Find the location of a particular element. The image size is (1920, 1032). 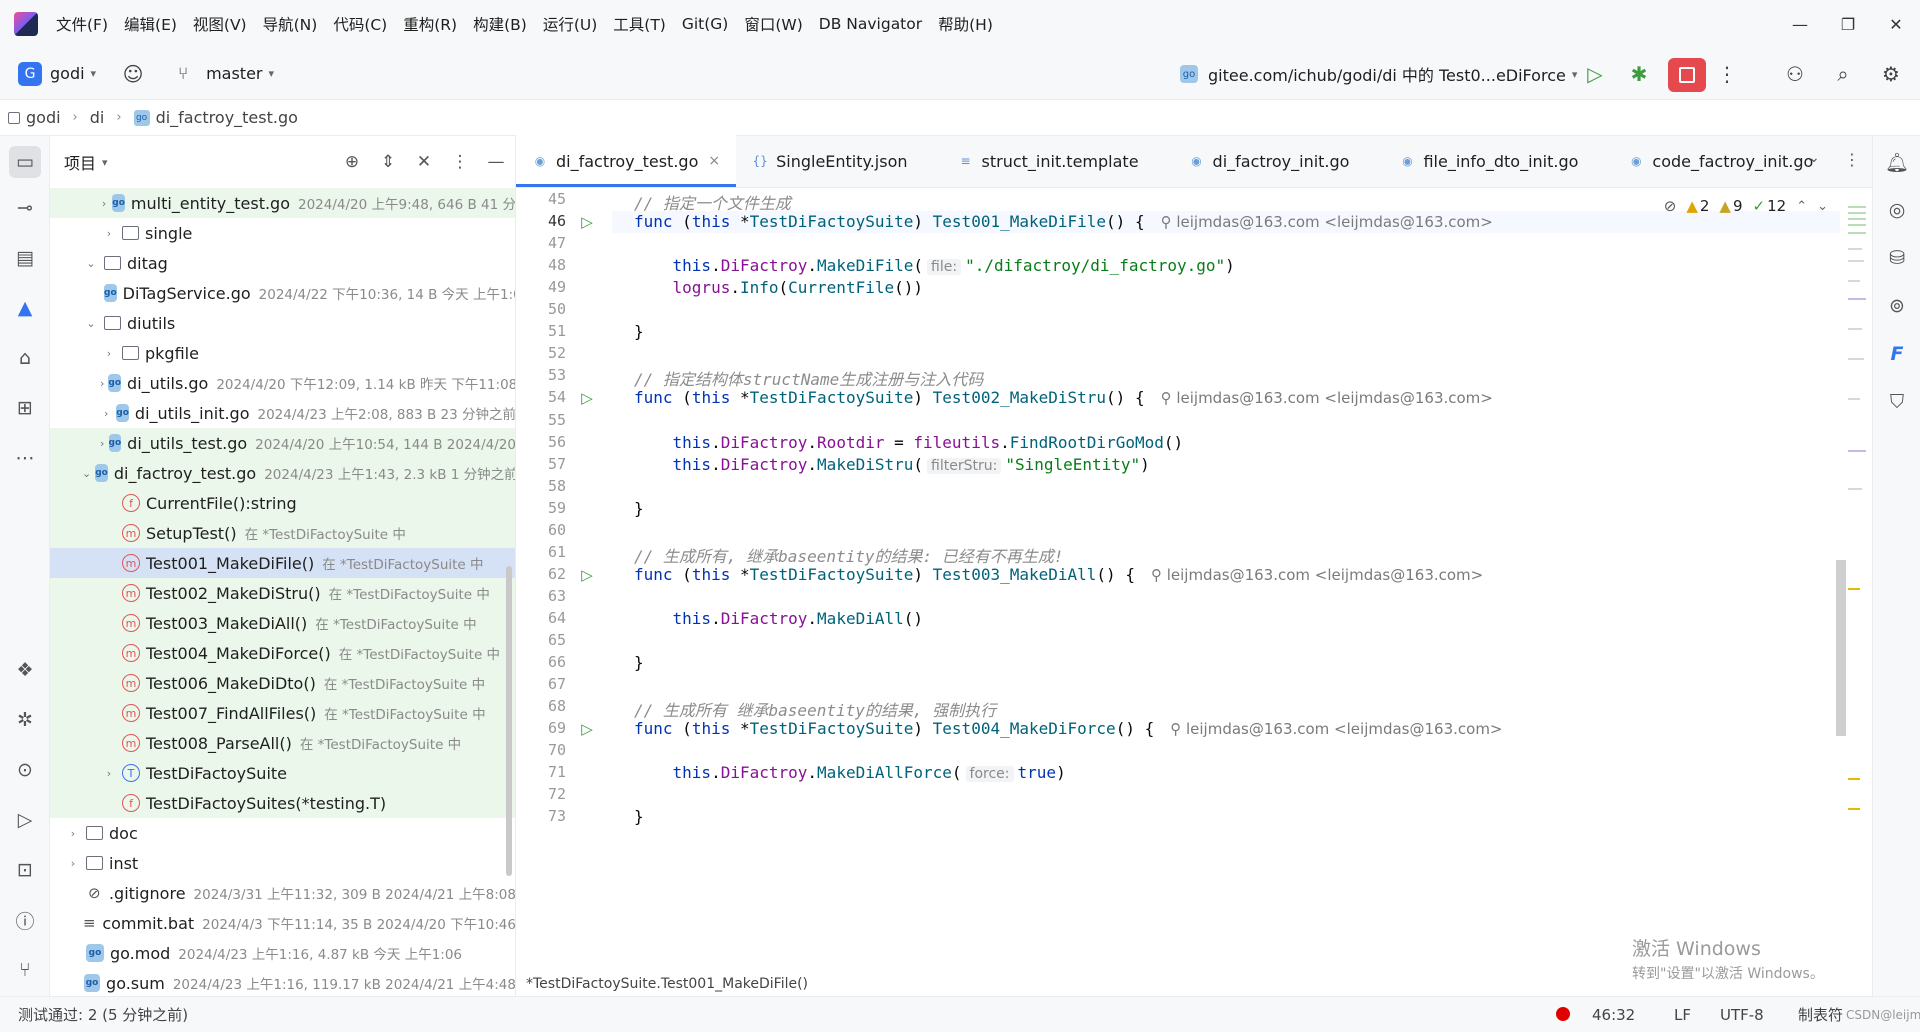

tree-row: ⌄ diutils is located at coordinates (282, 323).